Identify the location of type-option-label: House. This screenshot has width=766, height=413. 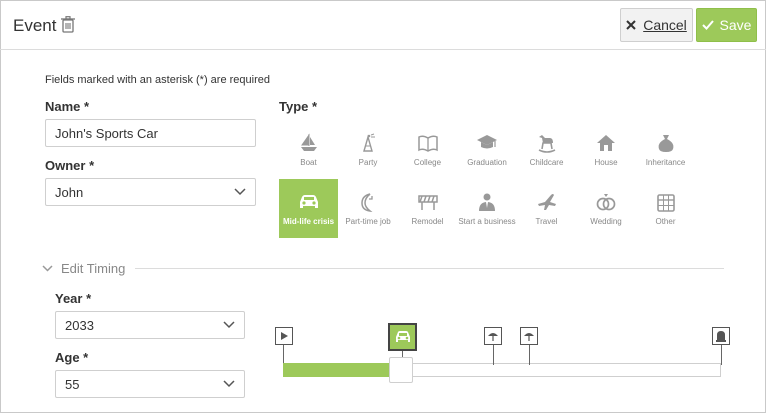
(606, 162).